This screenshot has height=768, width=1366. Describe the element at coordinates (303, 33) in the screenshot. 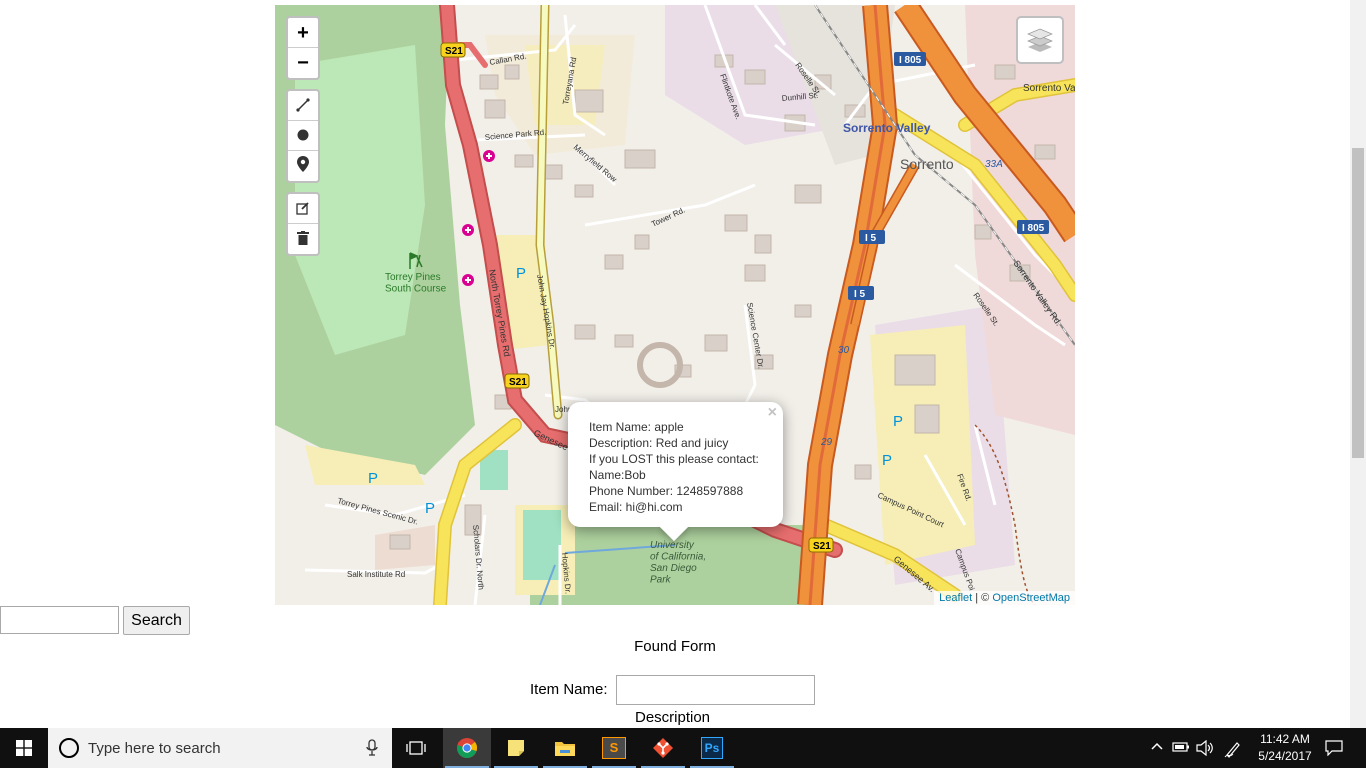

I see `zoom-in-button: +` at that location.